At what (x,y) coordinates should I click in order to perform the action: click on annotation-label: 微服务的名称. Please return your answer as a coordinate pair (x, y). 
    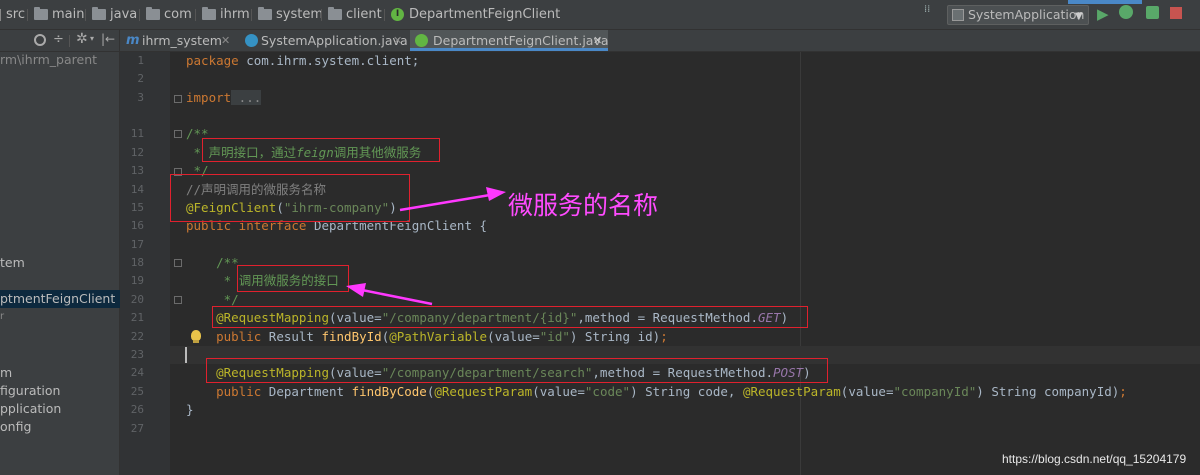
    Looking at the image, I should click on (583, 205).